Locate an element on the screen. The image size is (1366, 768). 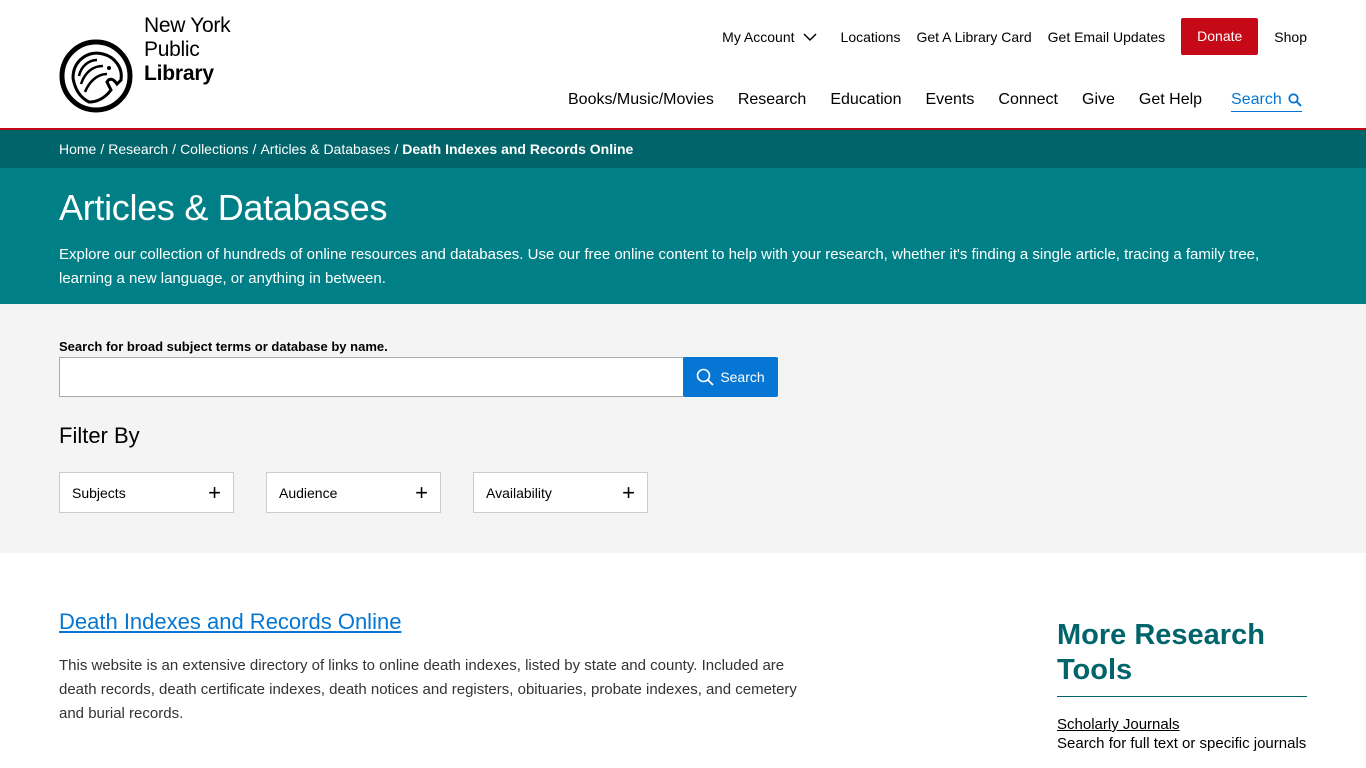
nav-search: Search is located at coordinates (1266, 101).